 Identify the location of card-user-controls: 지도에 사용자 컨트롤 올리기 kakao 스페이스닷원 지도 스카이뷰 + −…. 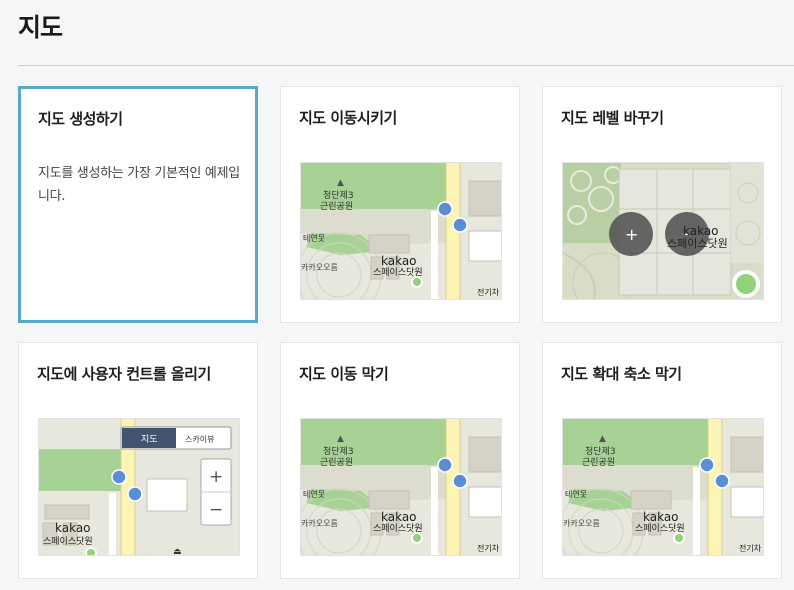
(138, 460).